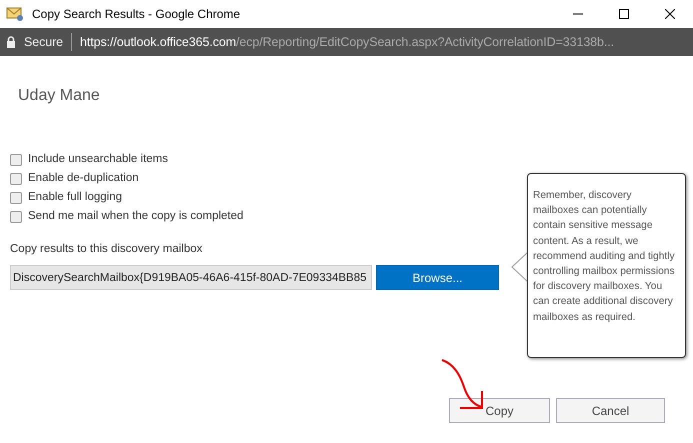 This screenshot has width=693, height=443. What do you see at coordinates (83, 178) in the screenshot?
I see `checkbox-label: Enable de-duplication` at bounding box center [83, 178].